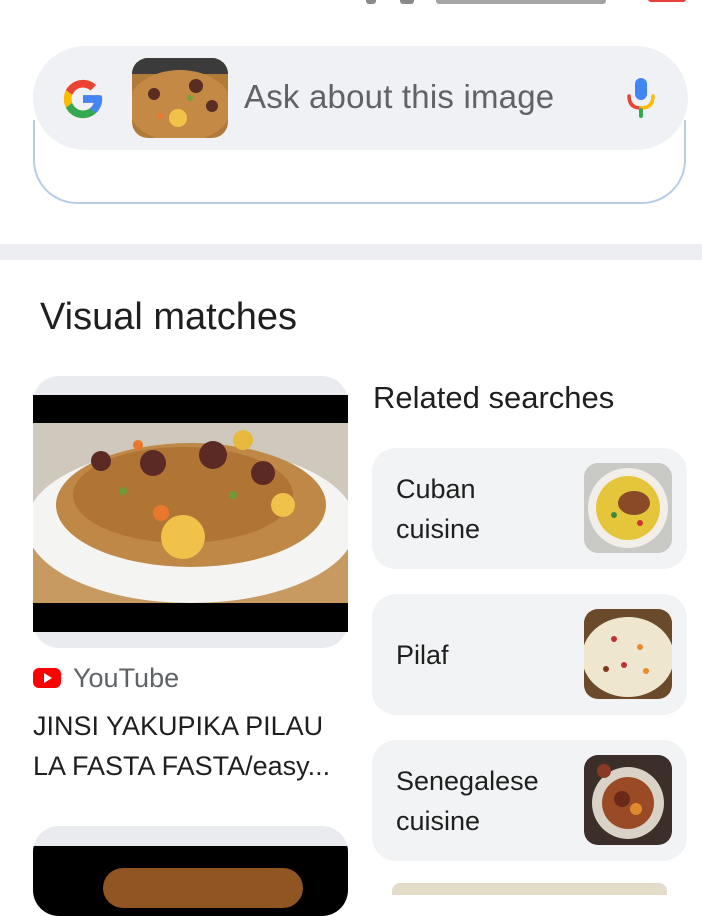  What do you see at coordinates (628, 800) in the screenshot?
I see `senegalese-cuisine-image` at bounding box center [628, 800].